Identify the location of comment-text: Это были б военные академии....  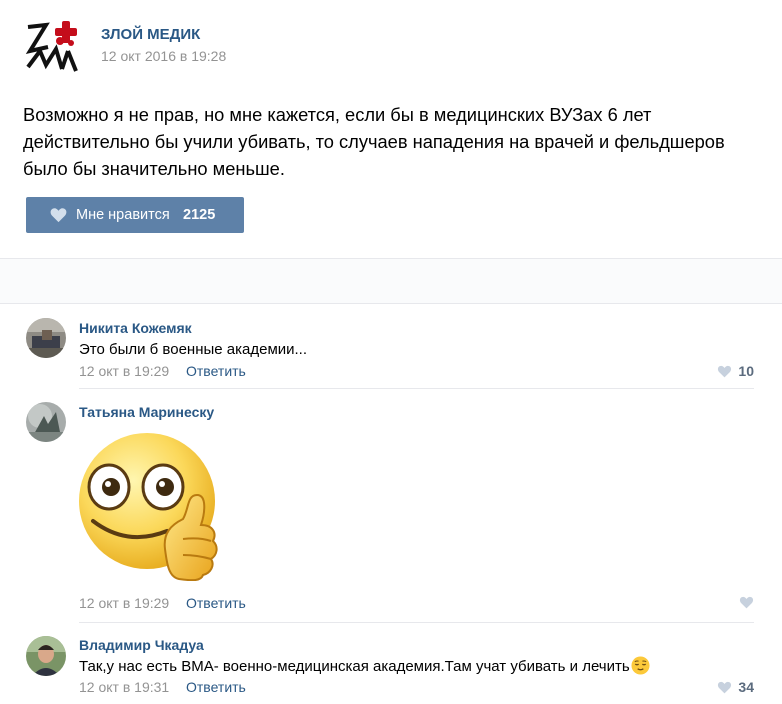
(193, 349).